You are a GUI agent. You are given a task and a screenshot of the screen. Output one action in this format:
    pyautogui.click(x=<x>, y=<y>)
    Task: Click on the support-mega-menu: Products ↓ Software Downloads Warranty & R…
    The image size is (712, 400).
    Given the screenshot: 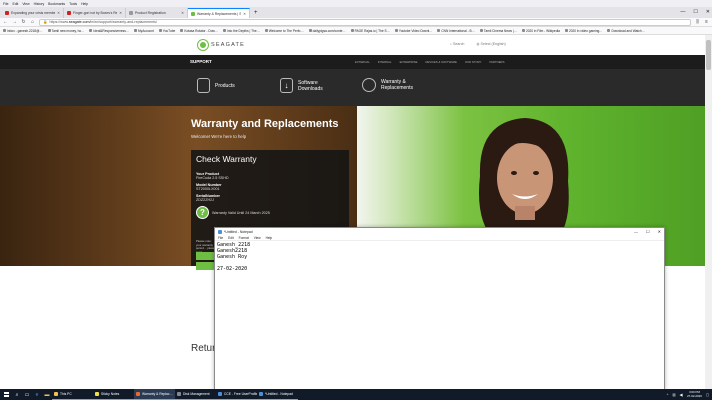 What is the action you would take?
    pyautogui.click(x=356, y=87)
    